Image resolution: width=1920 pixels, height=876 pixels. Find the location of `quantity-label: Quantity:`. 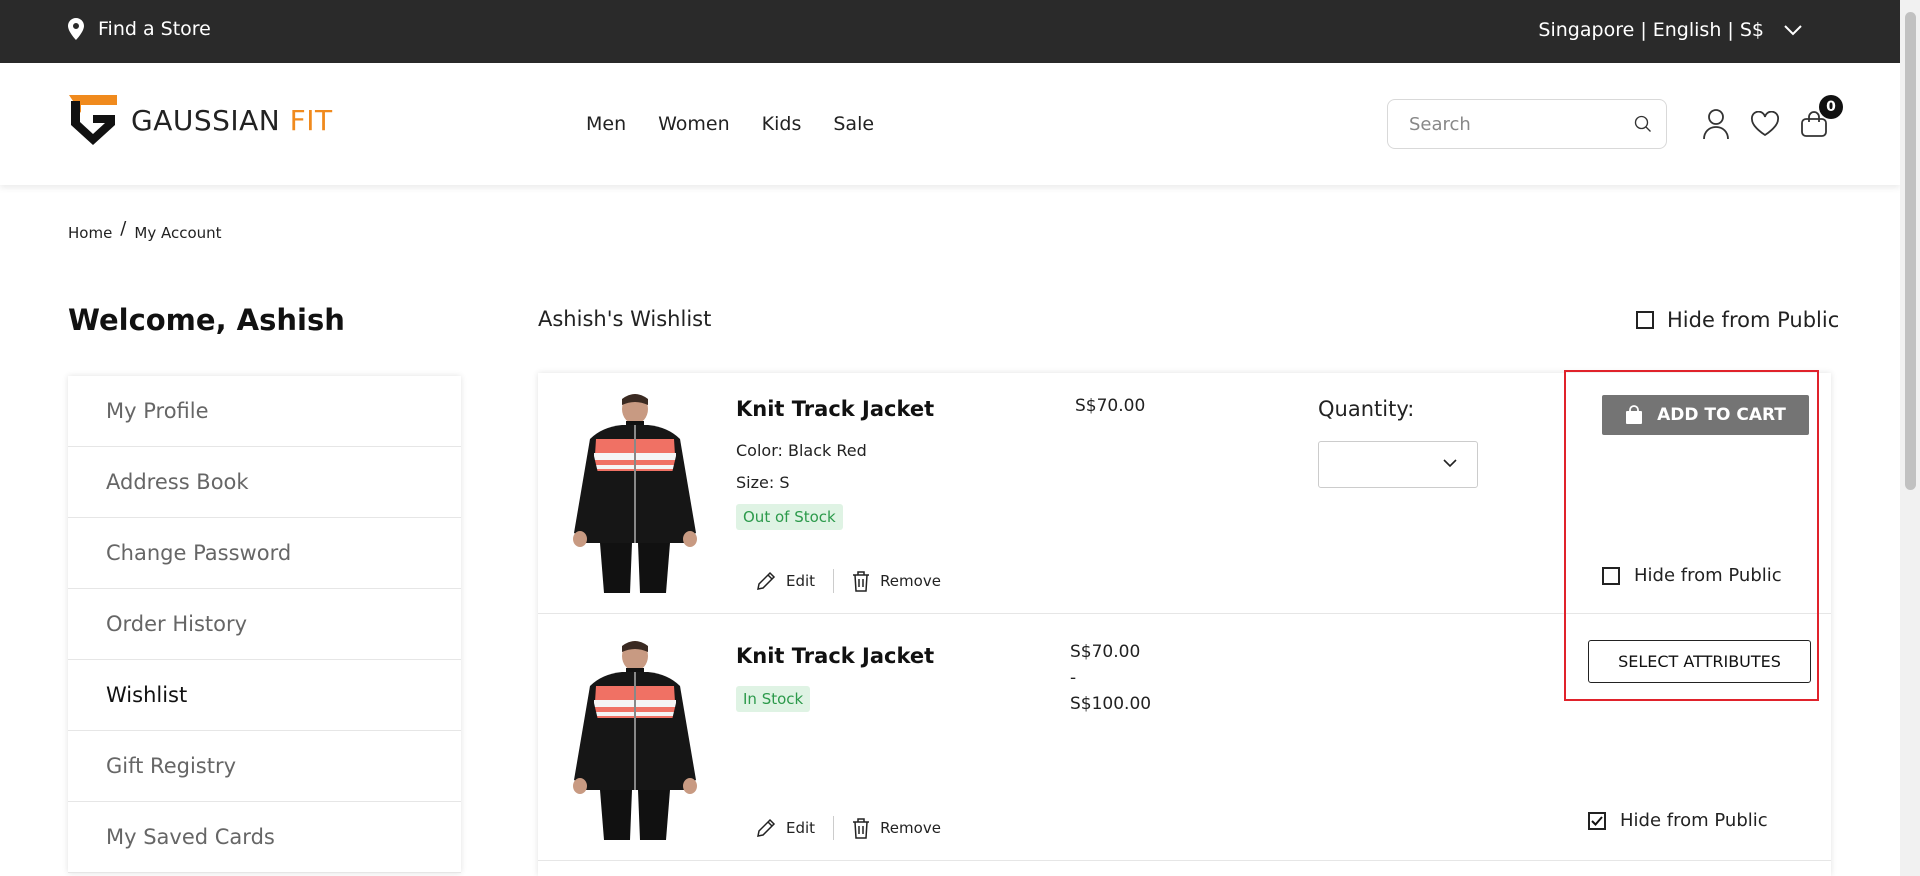

quantity-label: Quantity: is located at coordinates (1366, 409).